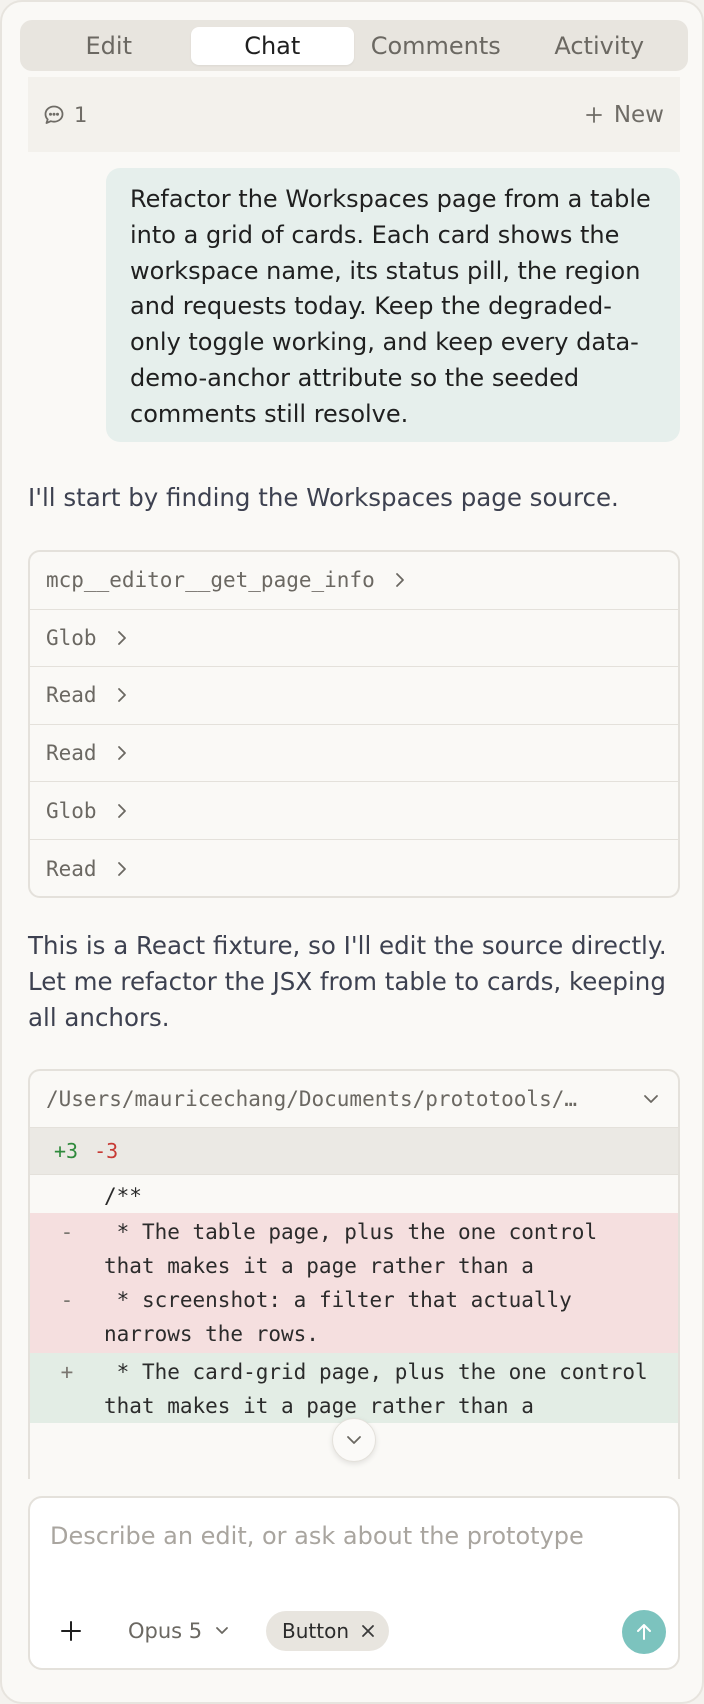 This screenshot has height=1704, width=704. I want to click on tab-chat: Chat, so click(272, 45).